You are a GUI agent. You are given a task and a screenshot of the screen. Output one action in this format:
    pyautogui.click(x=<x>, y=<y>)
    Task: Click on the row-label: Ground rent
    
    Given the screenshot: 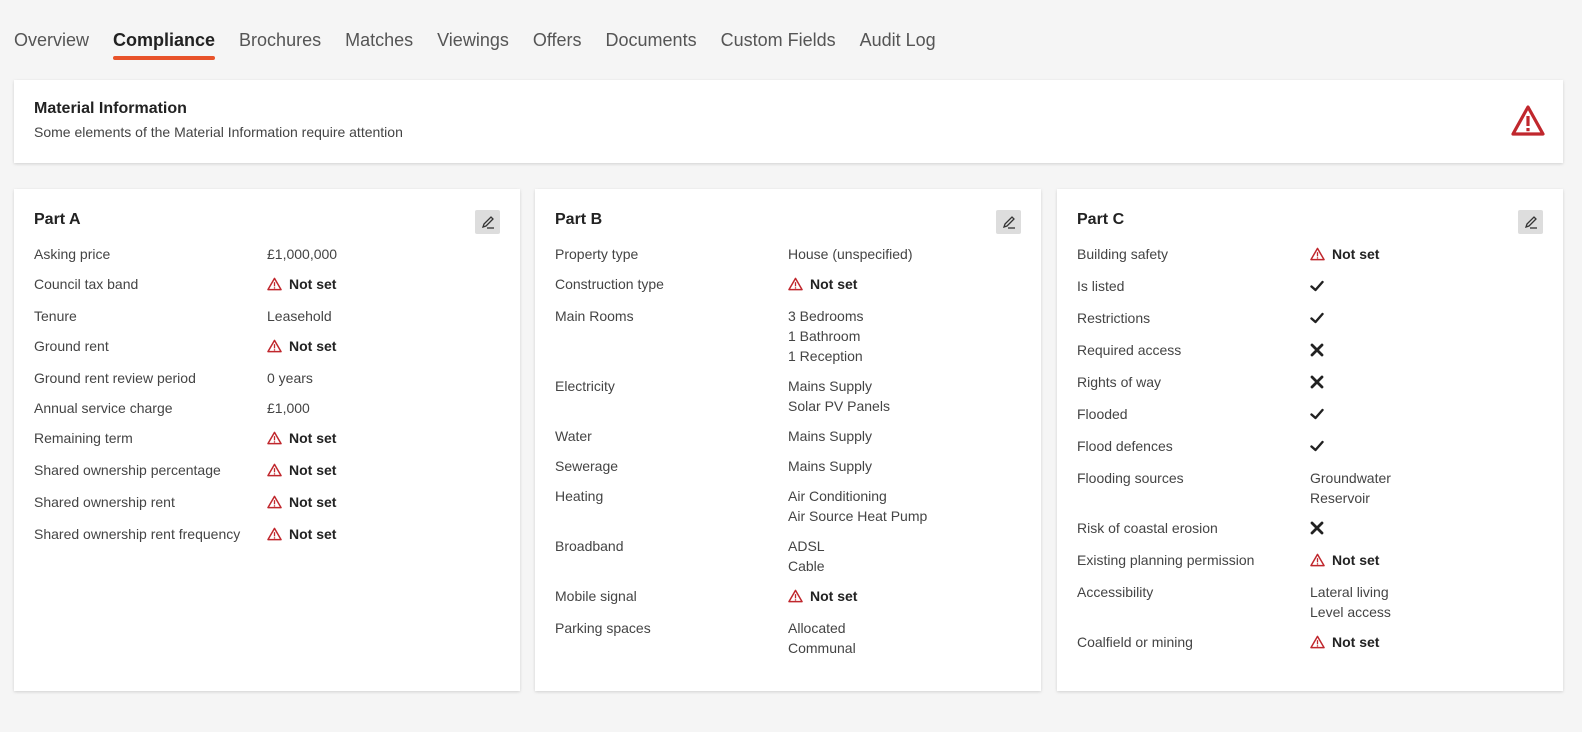 What is the action you would take?
    pyautogui.click(x=71, y=346)
    